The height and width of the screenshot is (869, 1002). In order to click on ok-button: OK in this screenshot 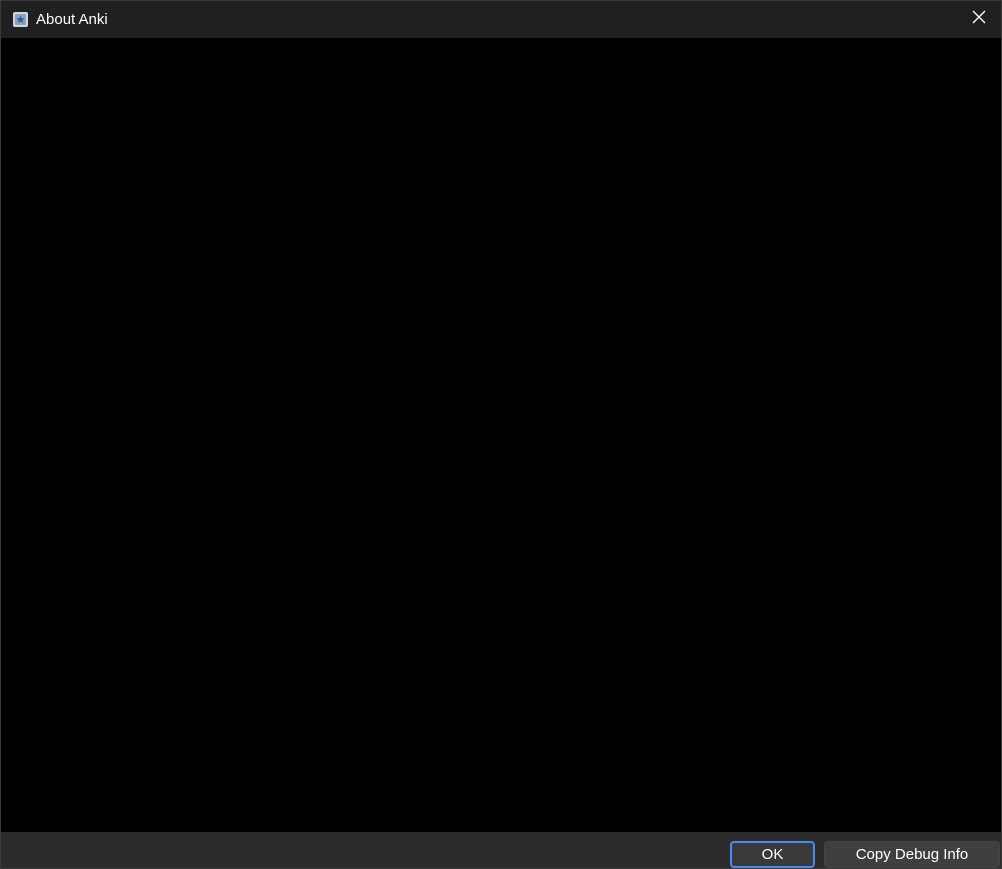, I will do `click(772, 854)`.